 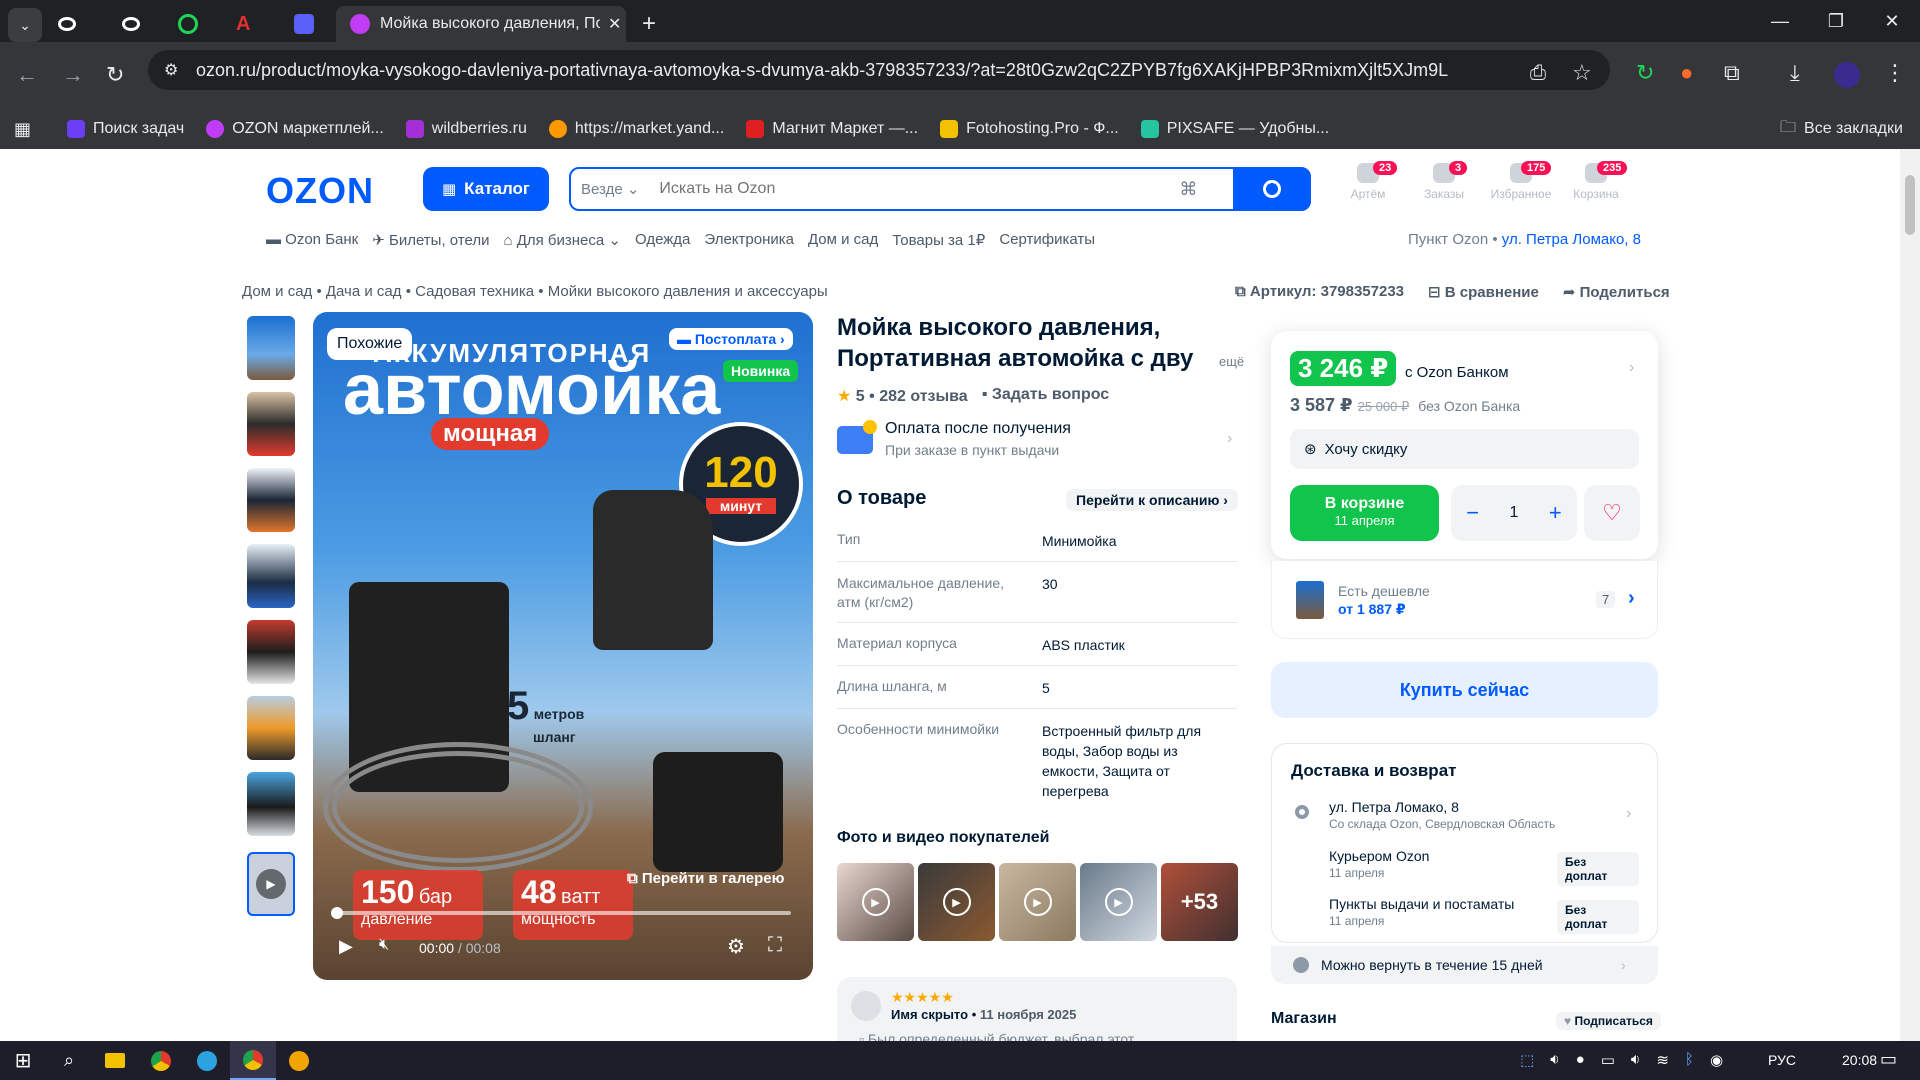 I want to click on search-input, so click(x=919, y=189).